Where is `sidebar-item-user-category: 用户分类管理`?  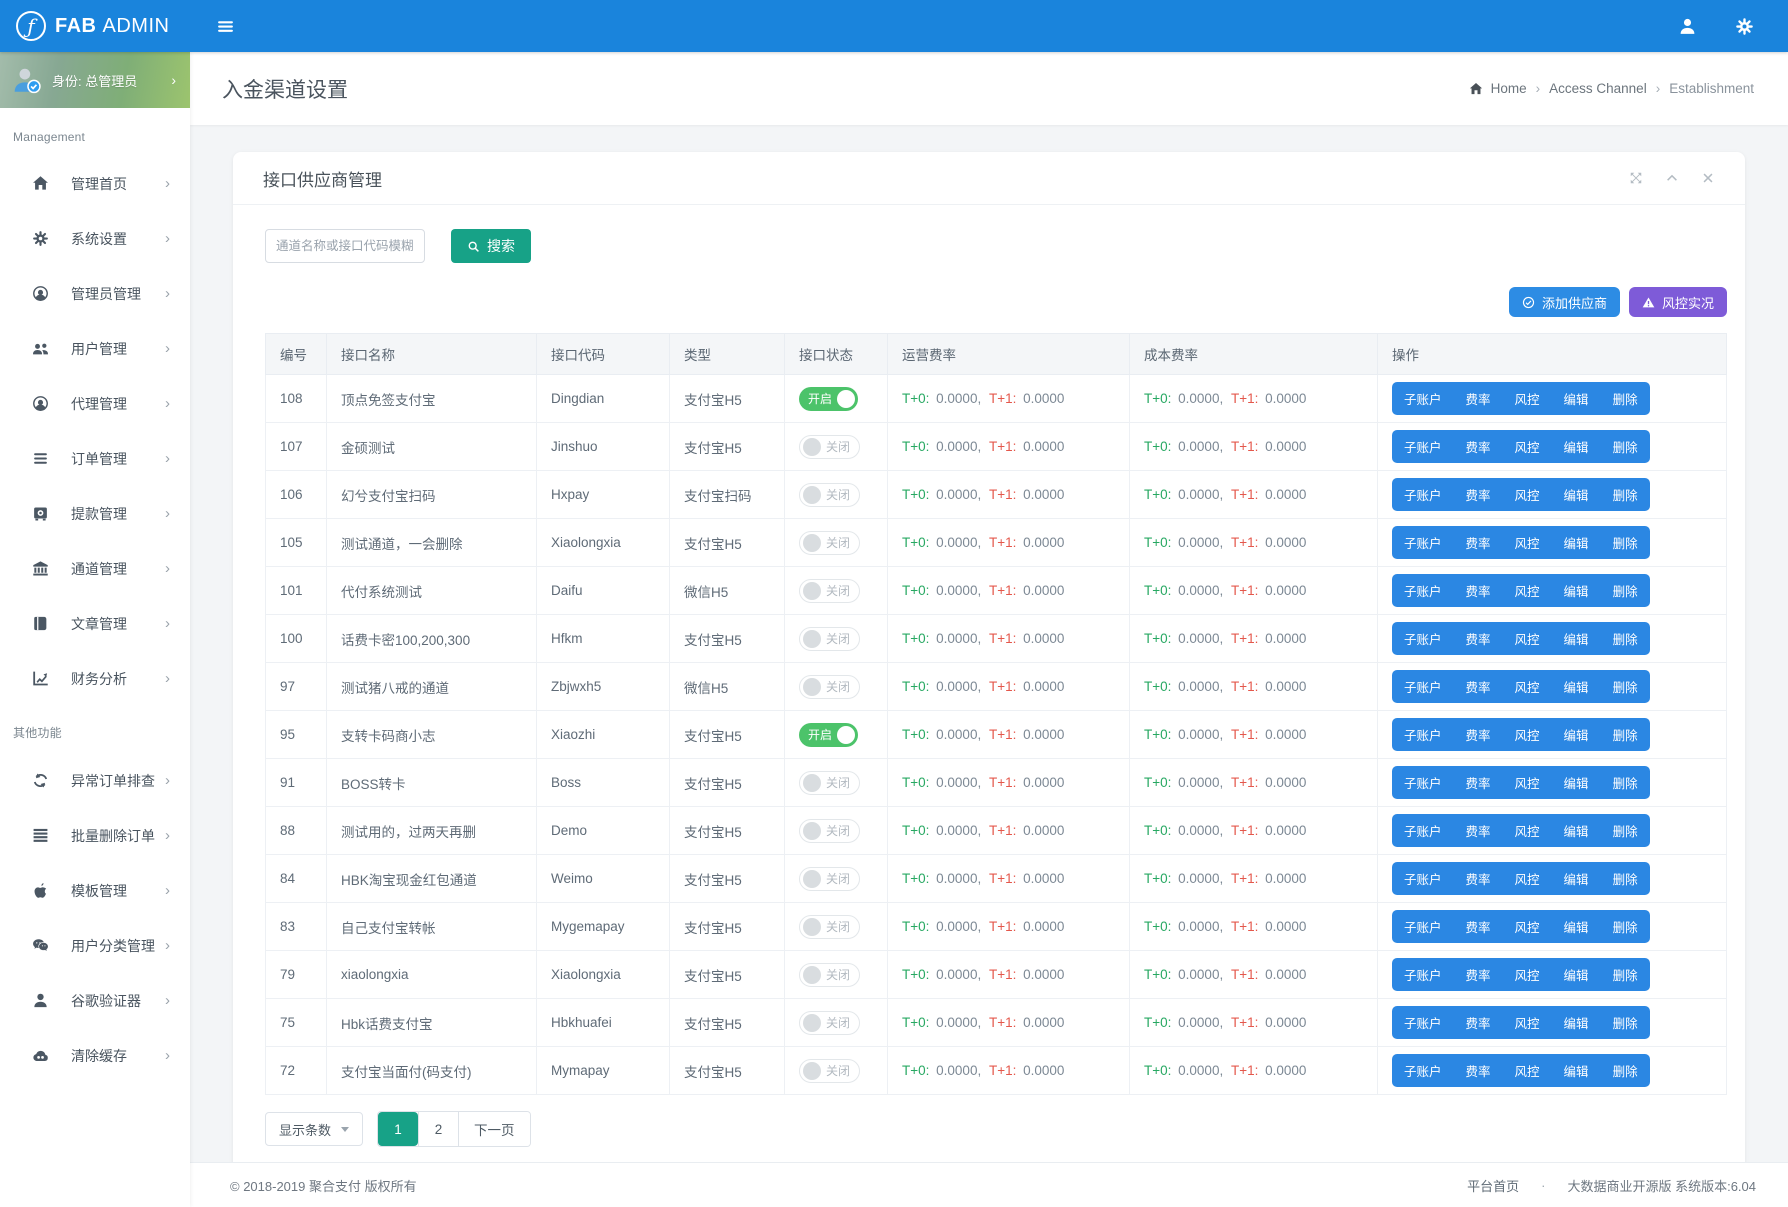
sidebar-item-user-category: 用户分类管理 is located at coordinates (95, 945).